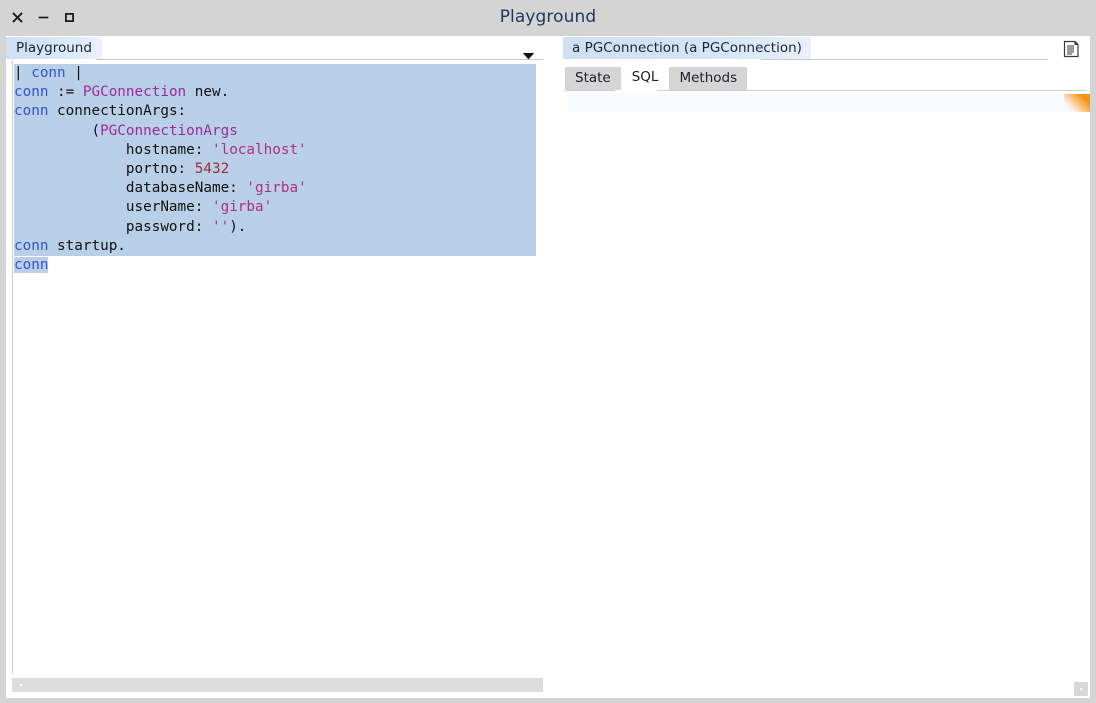 This screenshot has height=703, width=1096. What do you see at coordinates (104, 168) in the screenshot?
I see `code-token: portno:` at bounding box center [104, 168].